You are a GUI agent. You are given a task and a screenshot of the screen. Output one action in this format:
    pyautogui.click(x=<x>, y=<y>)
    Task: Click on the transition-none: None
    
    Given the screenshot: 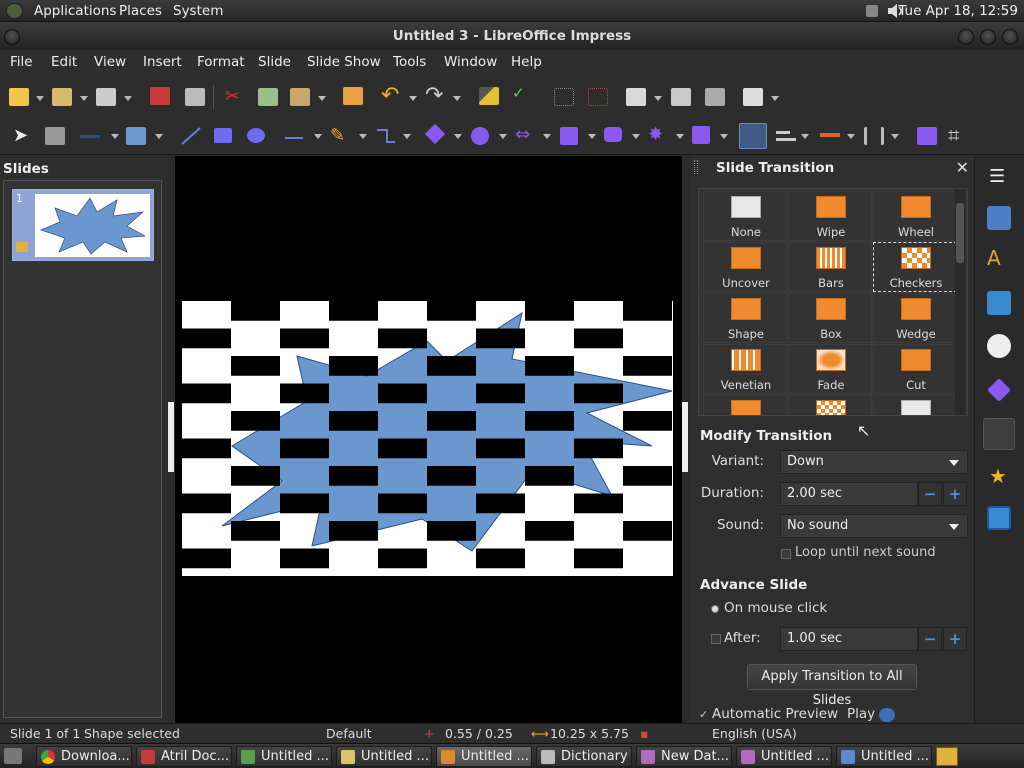 What is the action you would take?
    pyautogui.click(x=745, y=216)
    